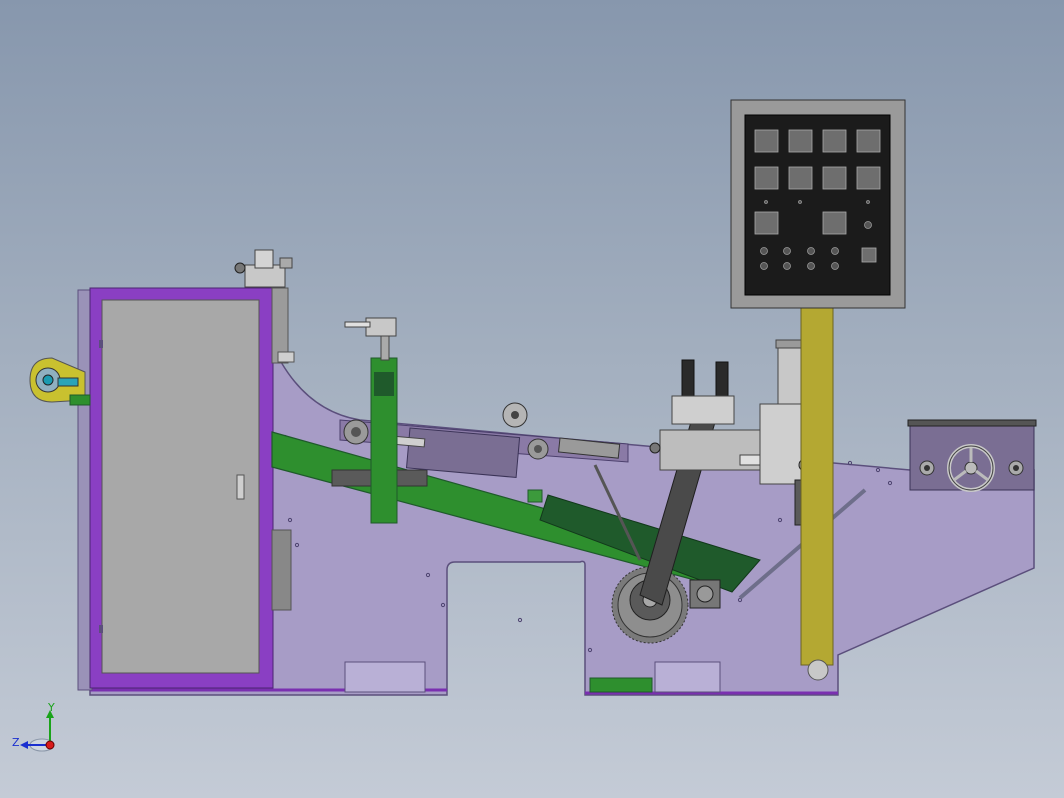  What do you see at coordinates (687, 677) in the screenshot?
I see `frame-foot-right` at bounding box center [687, 677].